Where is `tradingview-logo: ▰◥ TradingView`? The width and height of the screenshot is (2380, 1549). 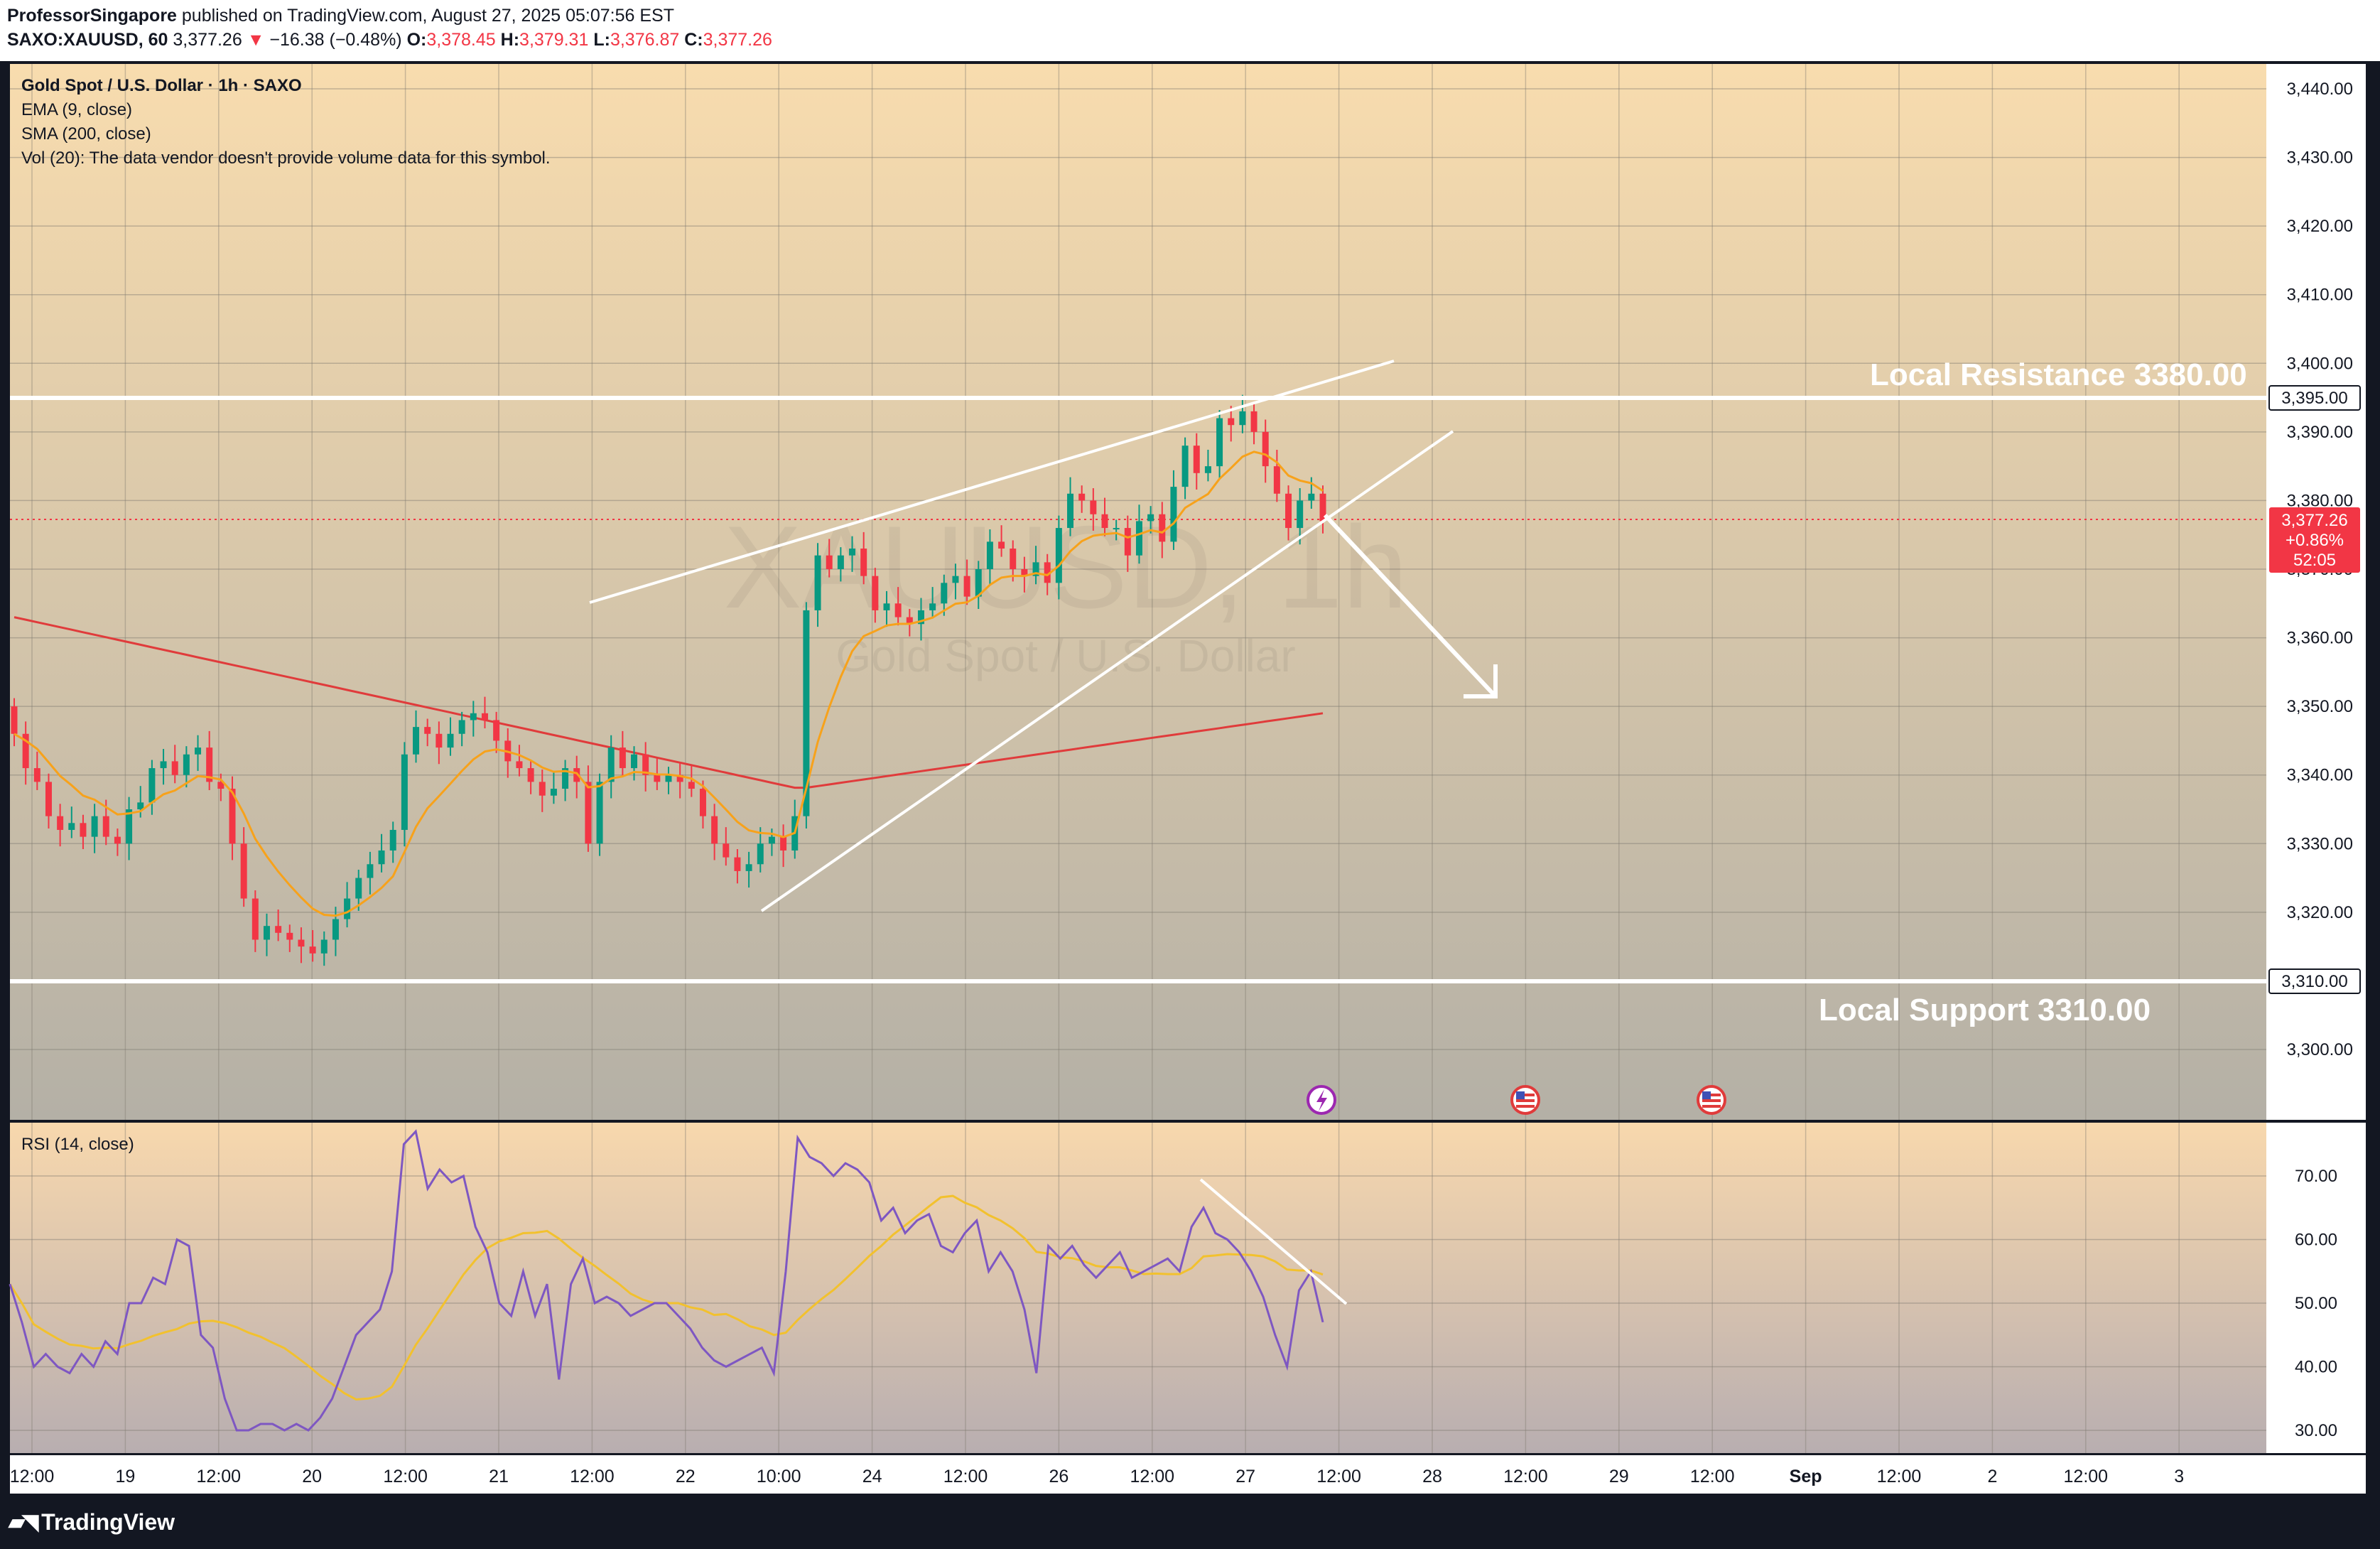 tradingview-logo: ▰◥ TradingView is located at coordinates (92, 1522).